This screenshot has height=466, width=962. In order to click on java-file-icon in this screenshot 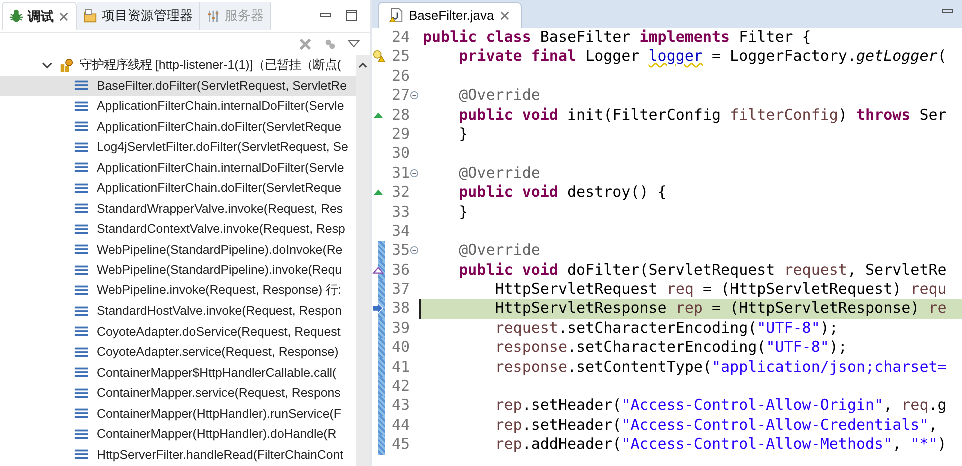, I will do `click(396, 15)`.